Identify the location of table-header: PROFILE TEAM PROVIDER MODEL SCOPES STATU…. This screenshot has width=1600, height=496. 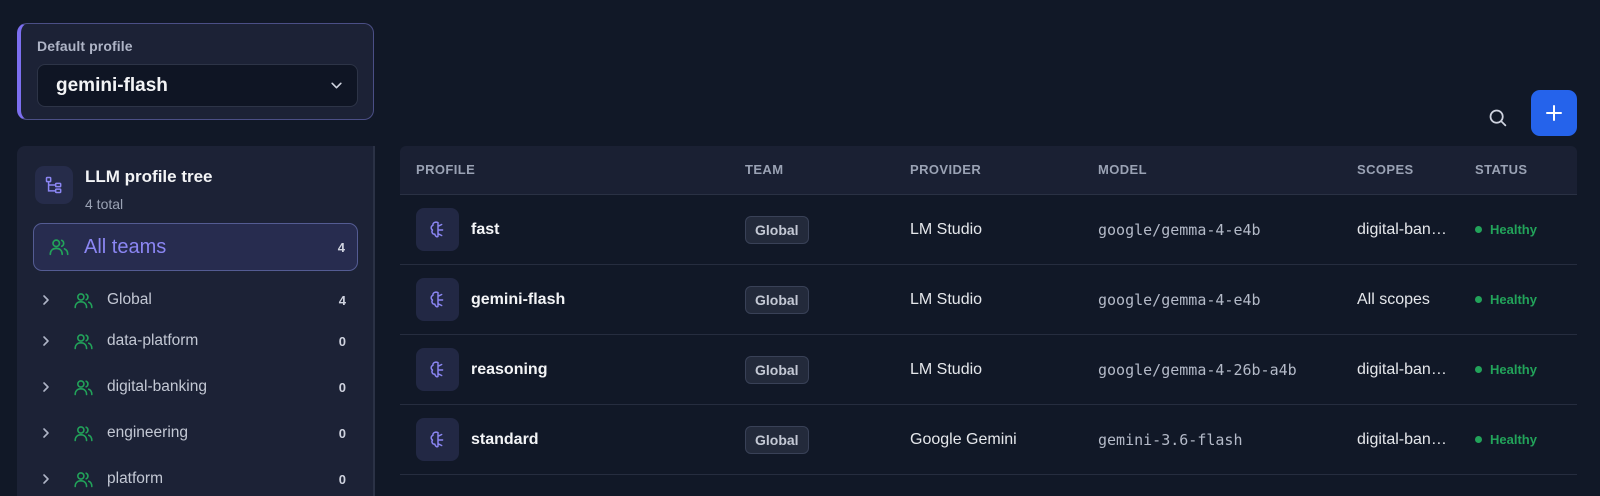
(988, 170).